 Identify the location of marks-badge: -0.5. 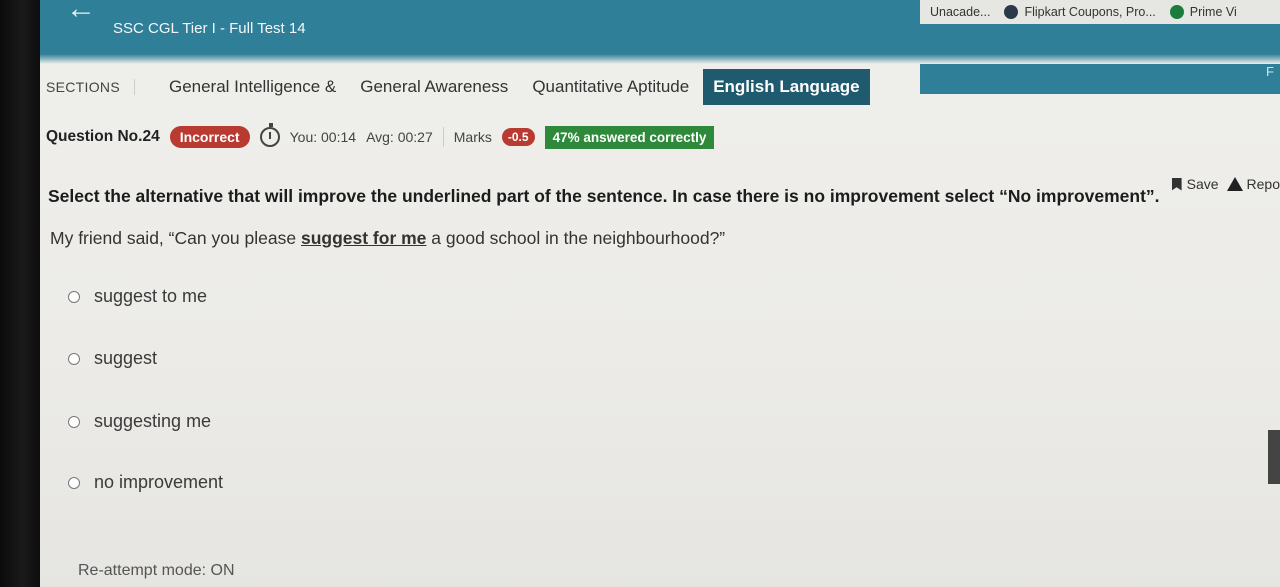
(518, 137).